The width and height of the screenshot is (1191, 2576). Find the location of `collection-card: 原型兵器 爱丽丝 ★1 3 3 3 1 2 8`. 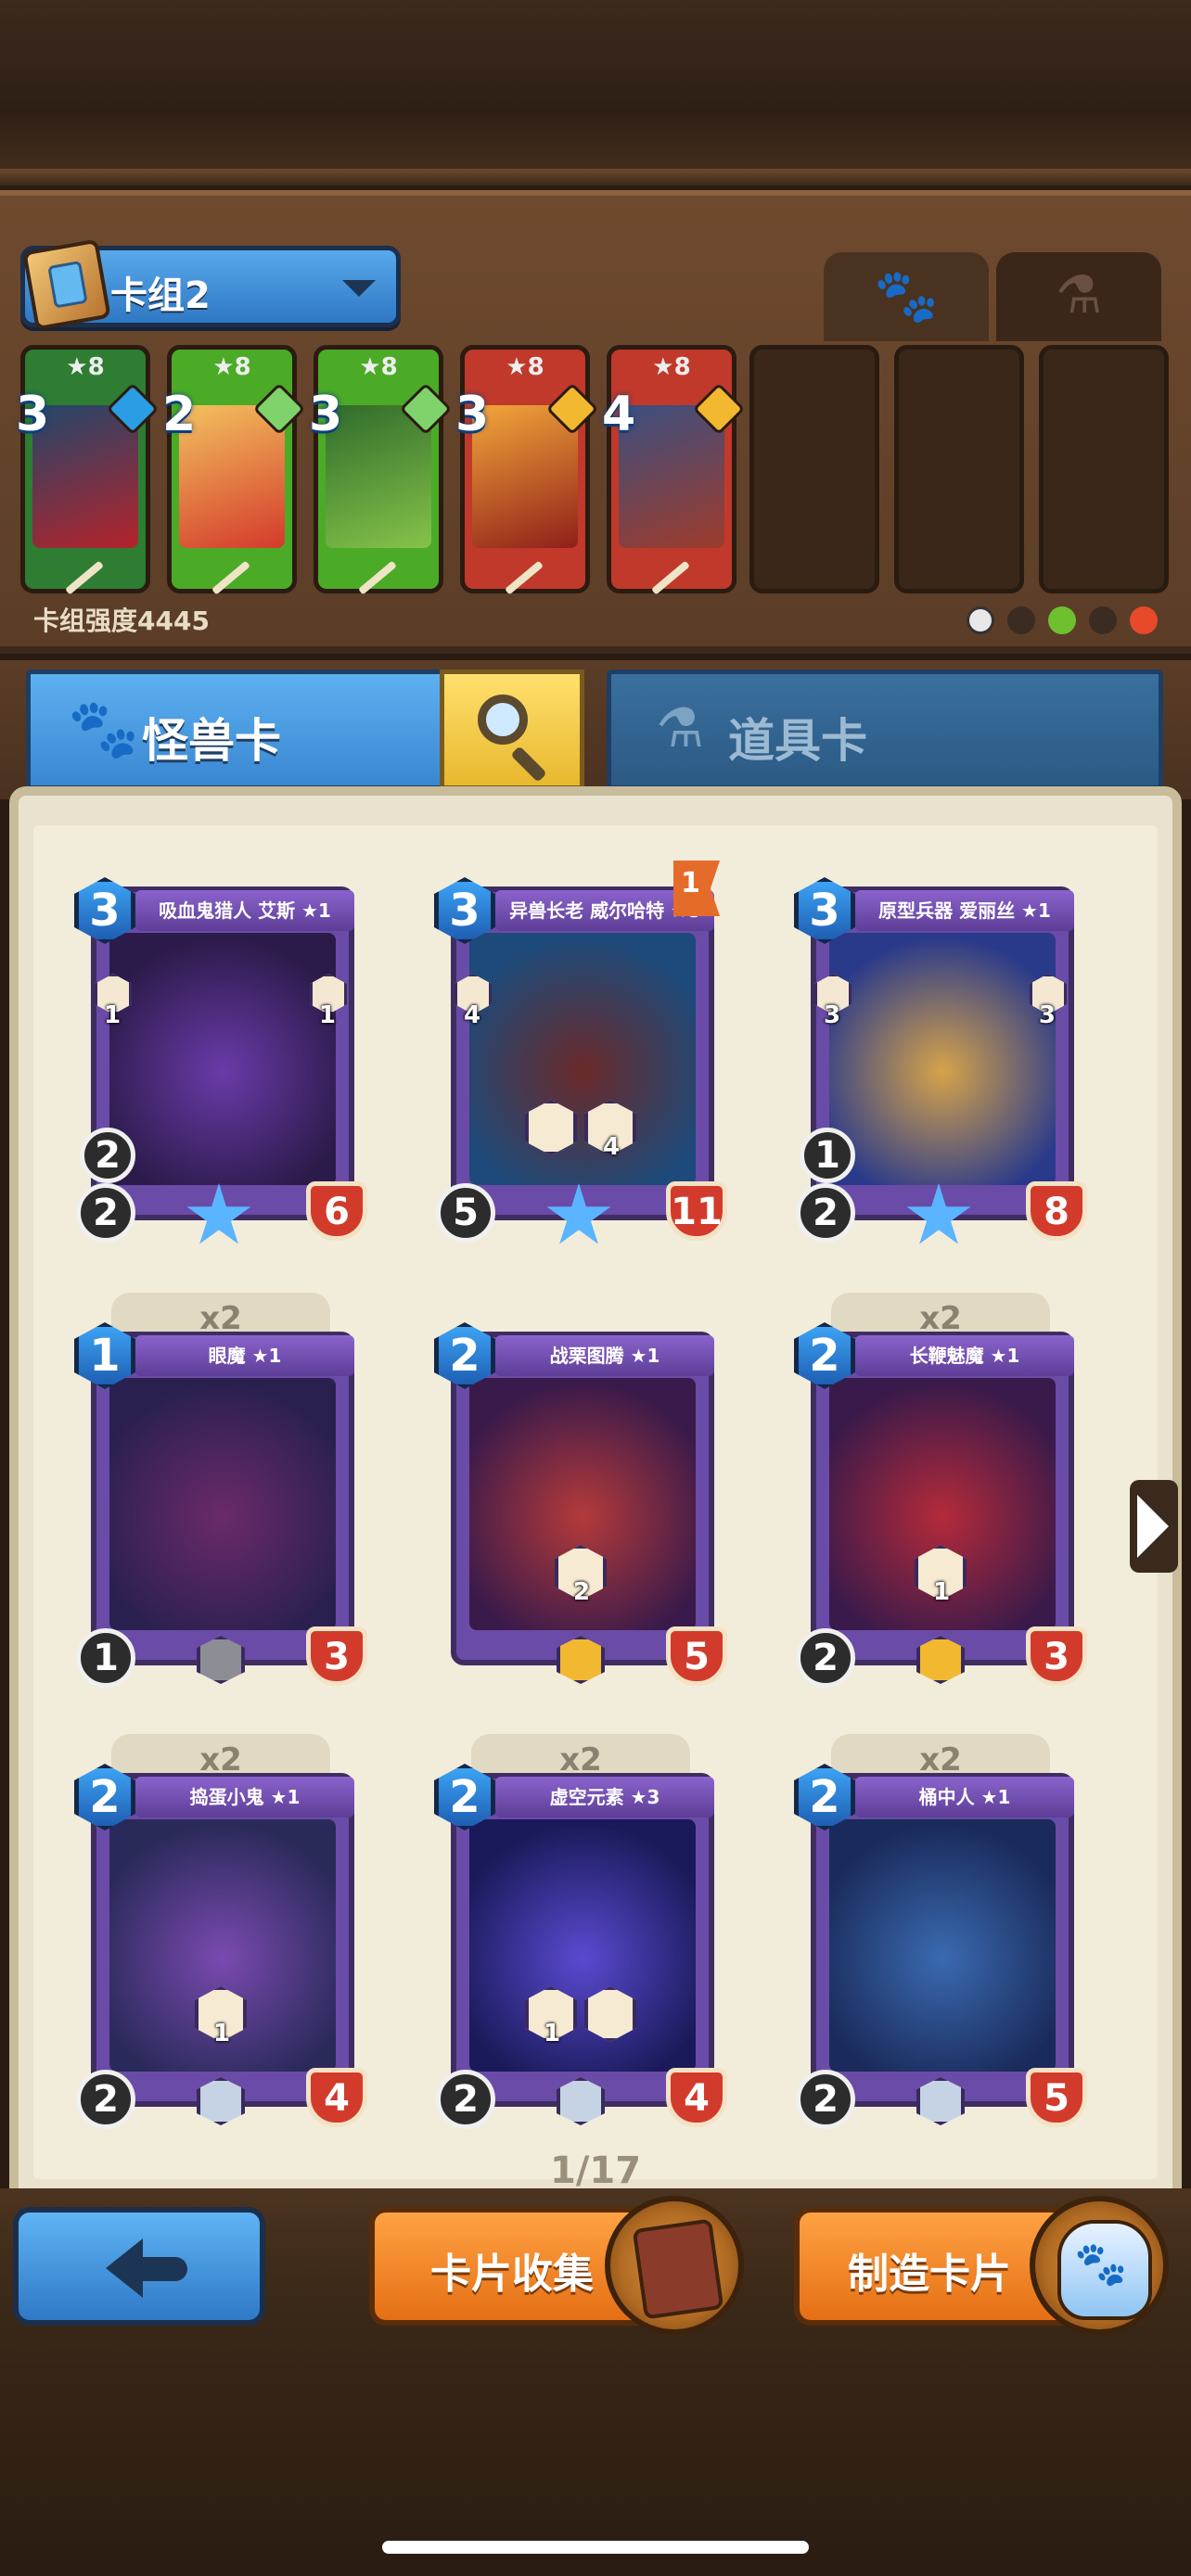

collection-card: 原型兵器 爱丽丝 ★1 3 3 3 1 2 8 is located at coordinates (940, 1058).